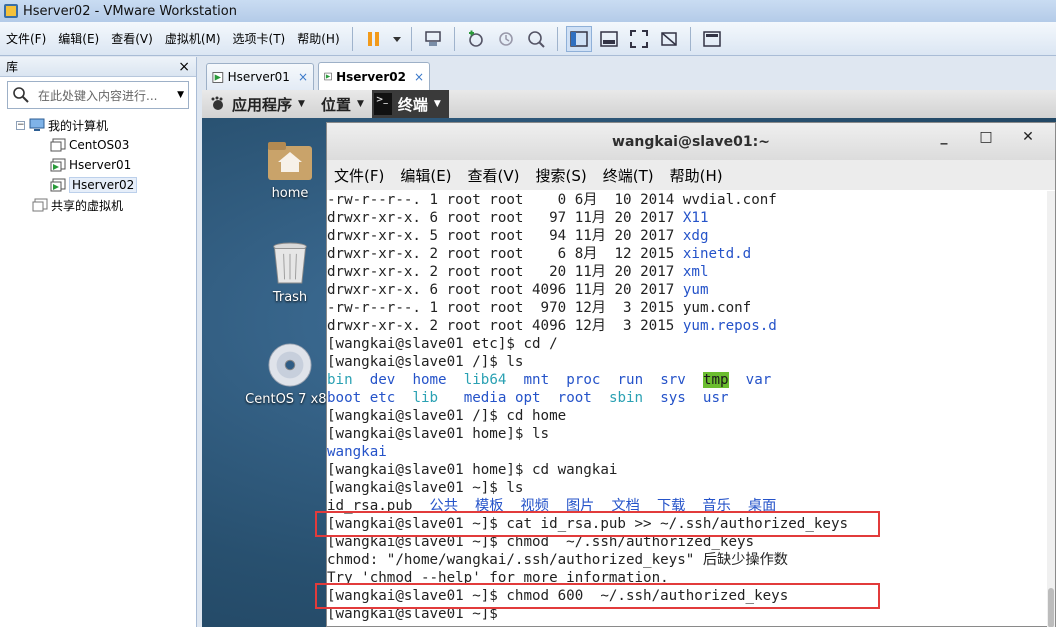 This screenshot has width=1056, height=627. Describe the element at coordinates (476, 39) in the screenshot. I see `snapshot-take-icon` at that location.